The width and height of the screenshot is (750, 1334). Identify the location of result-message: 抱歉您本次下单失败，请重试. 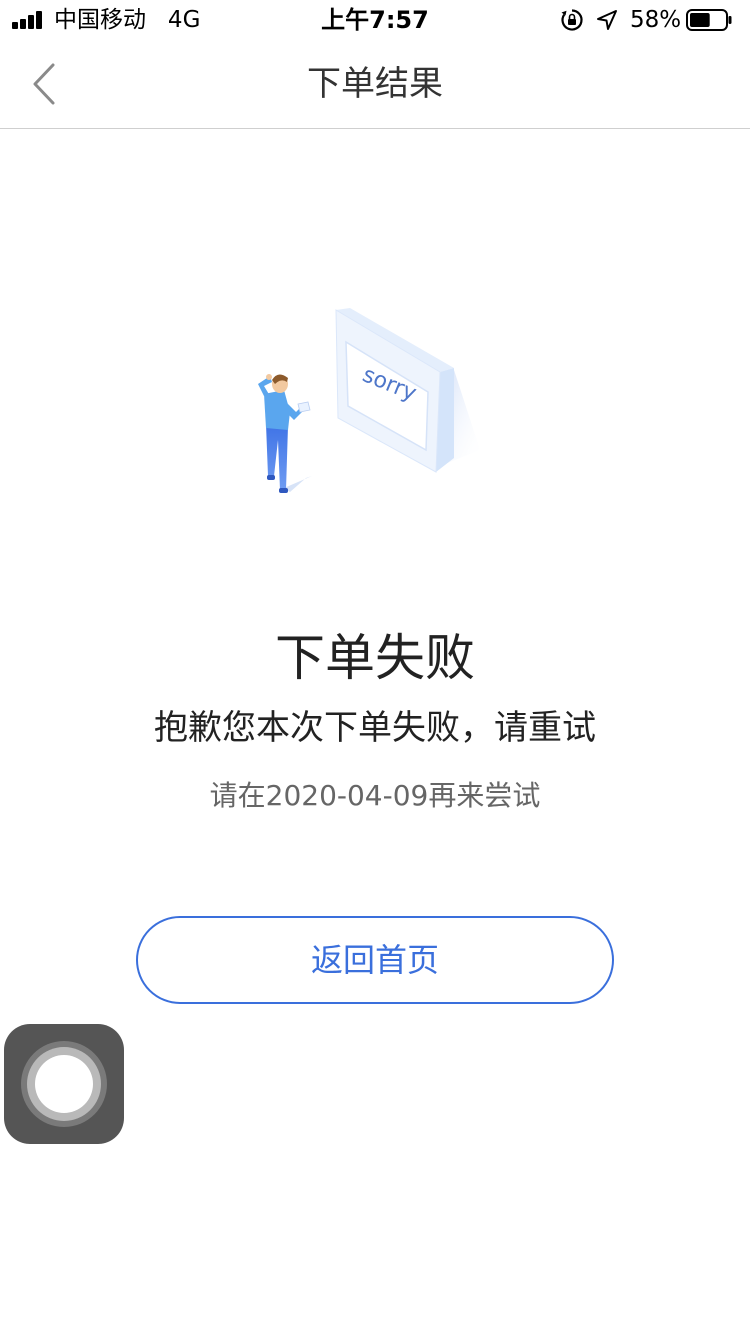
(375, 728).